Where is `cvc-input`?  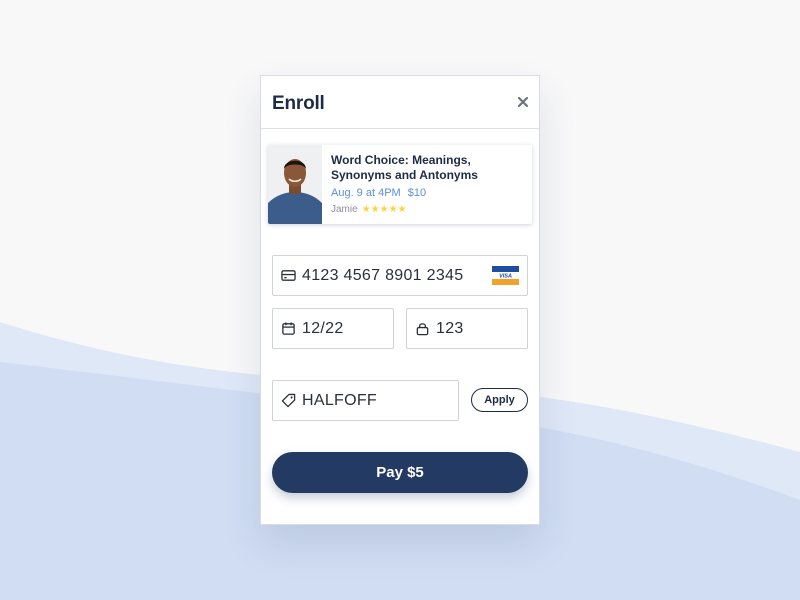
cvc-input is located at coordinates (481, 328).